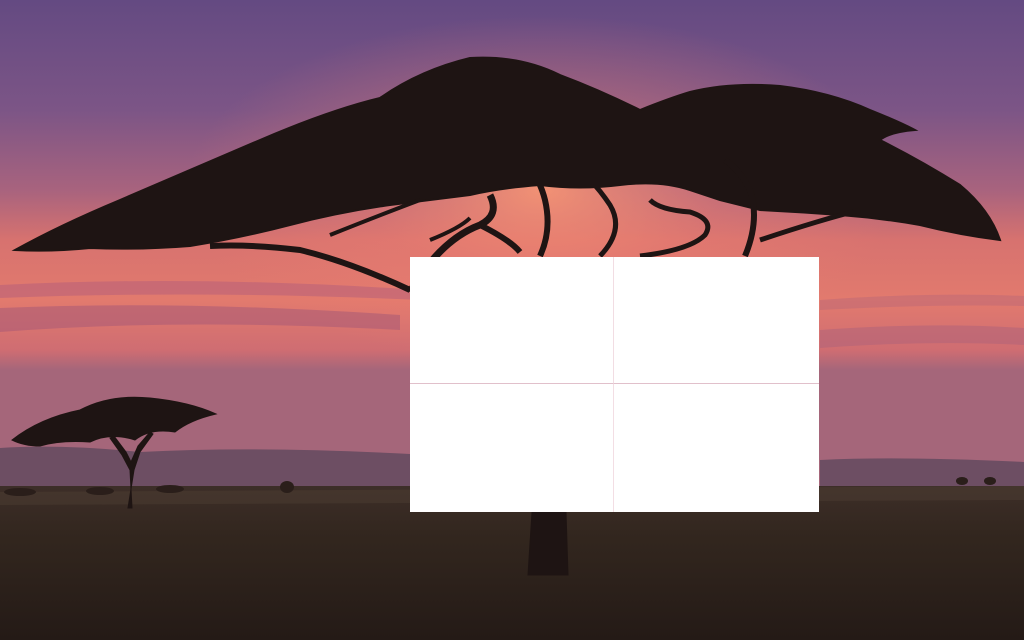 The width and height of the screenshot is (1024, 640). What do you see at coordinates (512, 448) in the screenshot?
I see `tile-bottom-left` at bounding box center [512, 448].